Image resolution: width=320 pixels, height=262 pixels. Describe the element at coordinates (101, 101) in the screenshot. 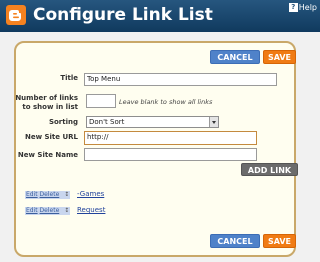

I see `link-count-field` at that location.